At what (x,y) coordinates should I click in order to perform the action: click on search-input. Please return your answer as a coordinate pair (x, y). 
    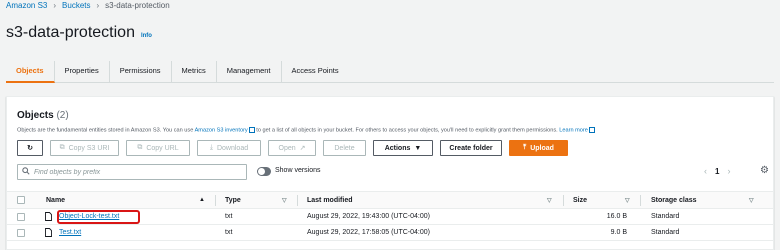
    Looking at the image, I should click on (132, 172).